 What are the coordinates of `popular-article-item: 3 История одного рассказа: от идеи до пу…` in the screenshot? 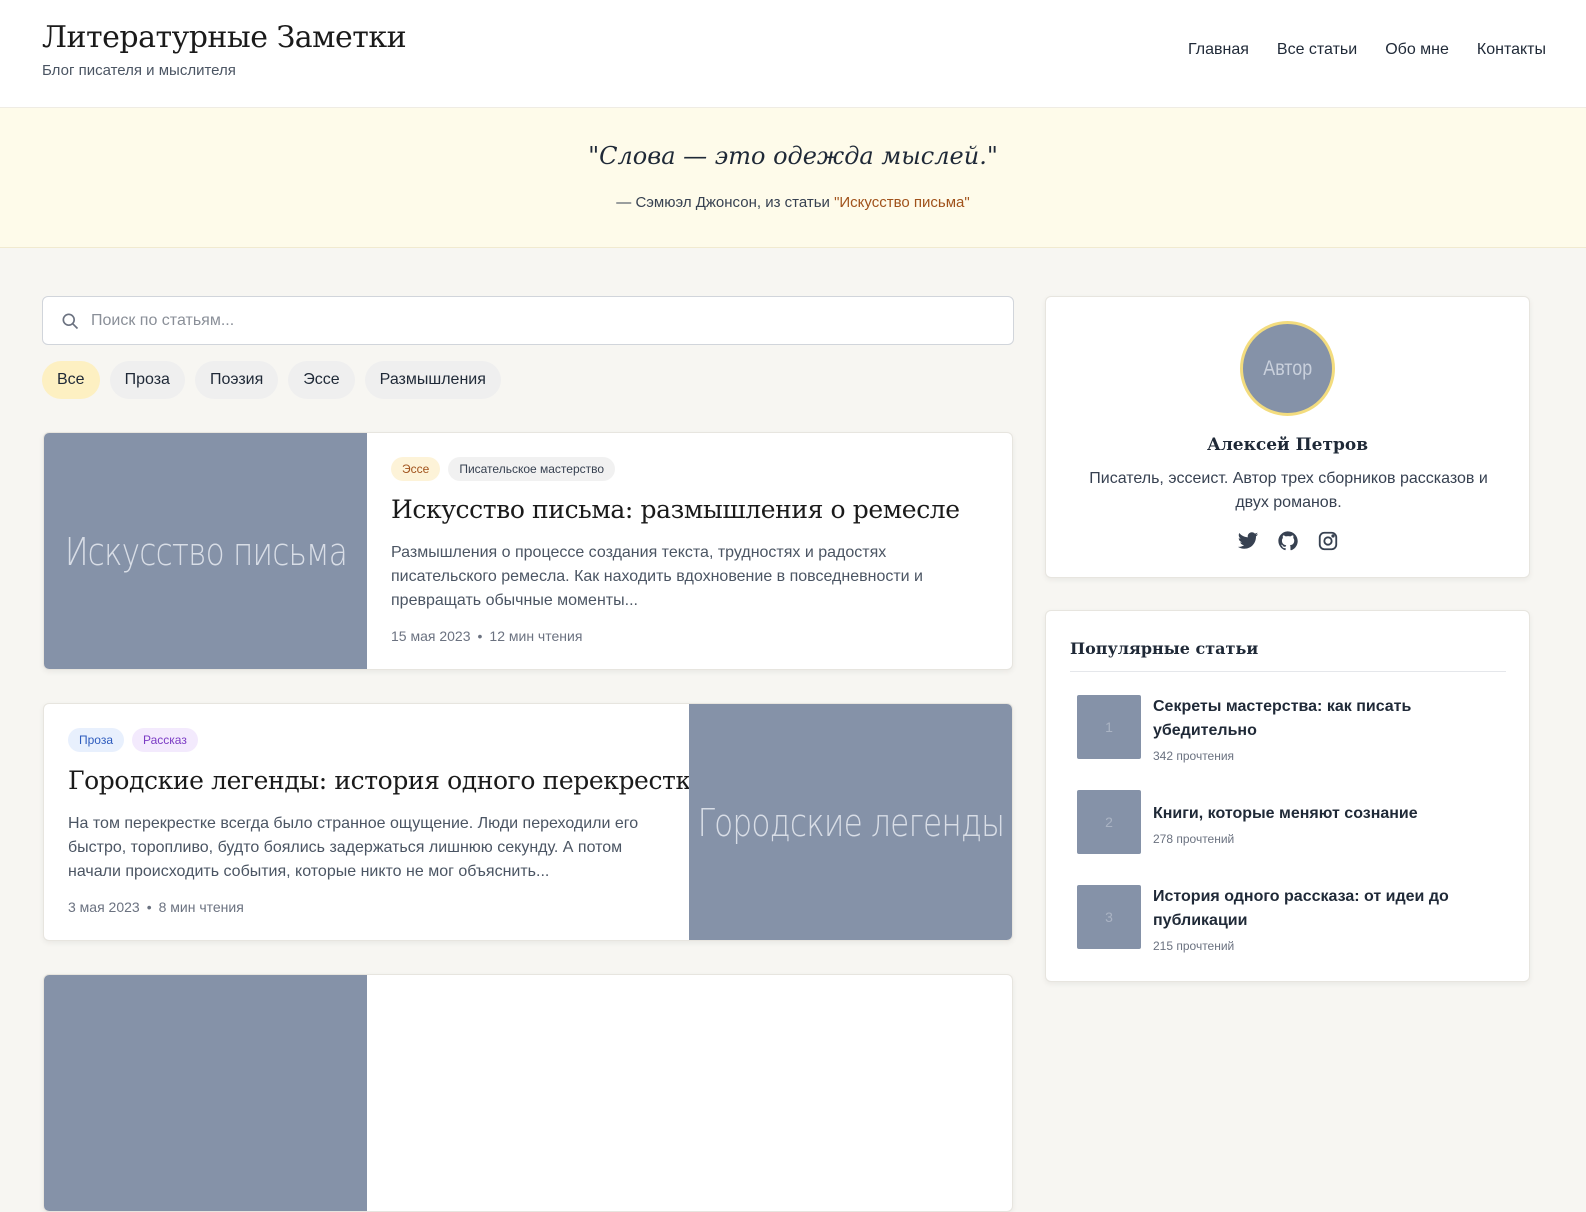 It's located at (1287, 919).